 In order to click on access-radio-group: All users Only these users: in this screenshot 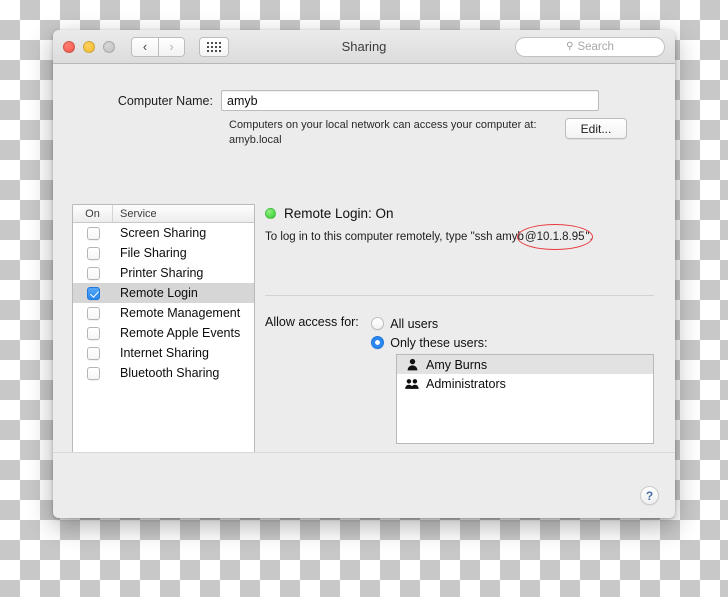, I will do `click(429, 333)`.